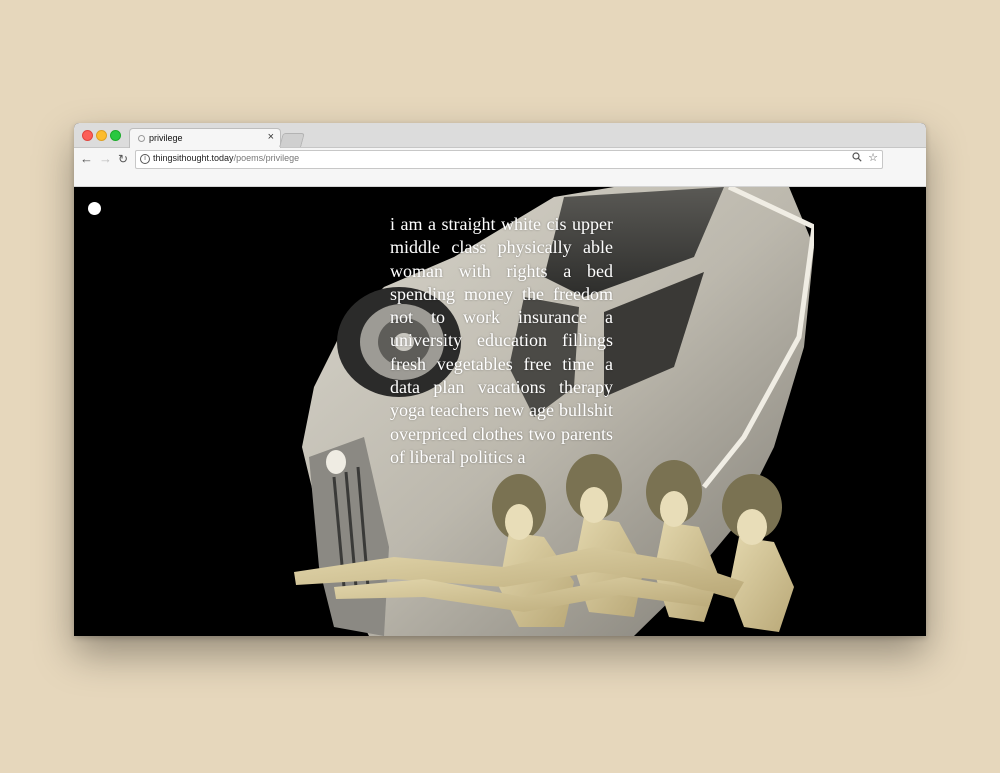  What do you see at coordinates (94, 208) in the screenshot?
I see `menu-dot-button` at bounding box center [94, 208].